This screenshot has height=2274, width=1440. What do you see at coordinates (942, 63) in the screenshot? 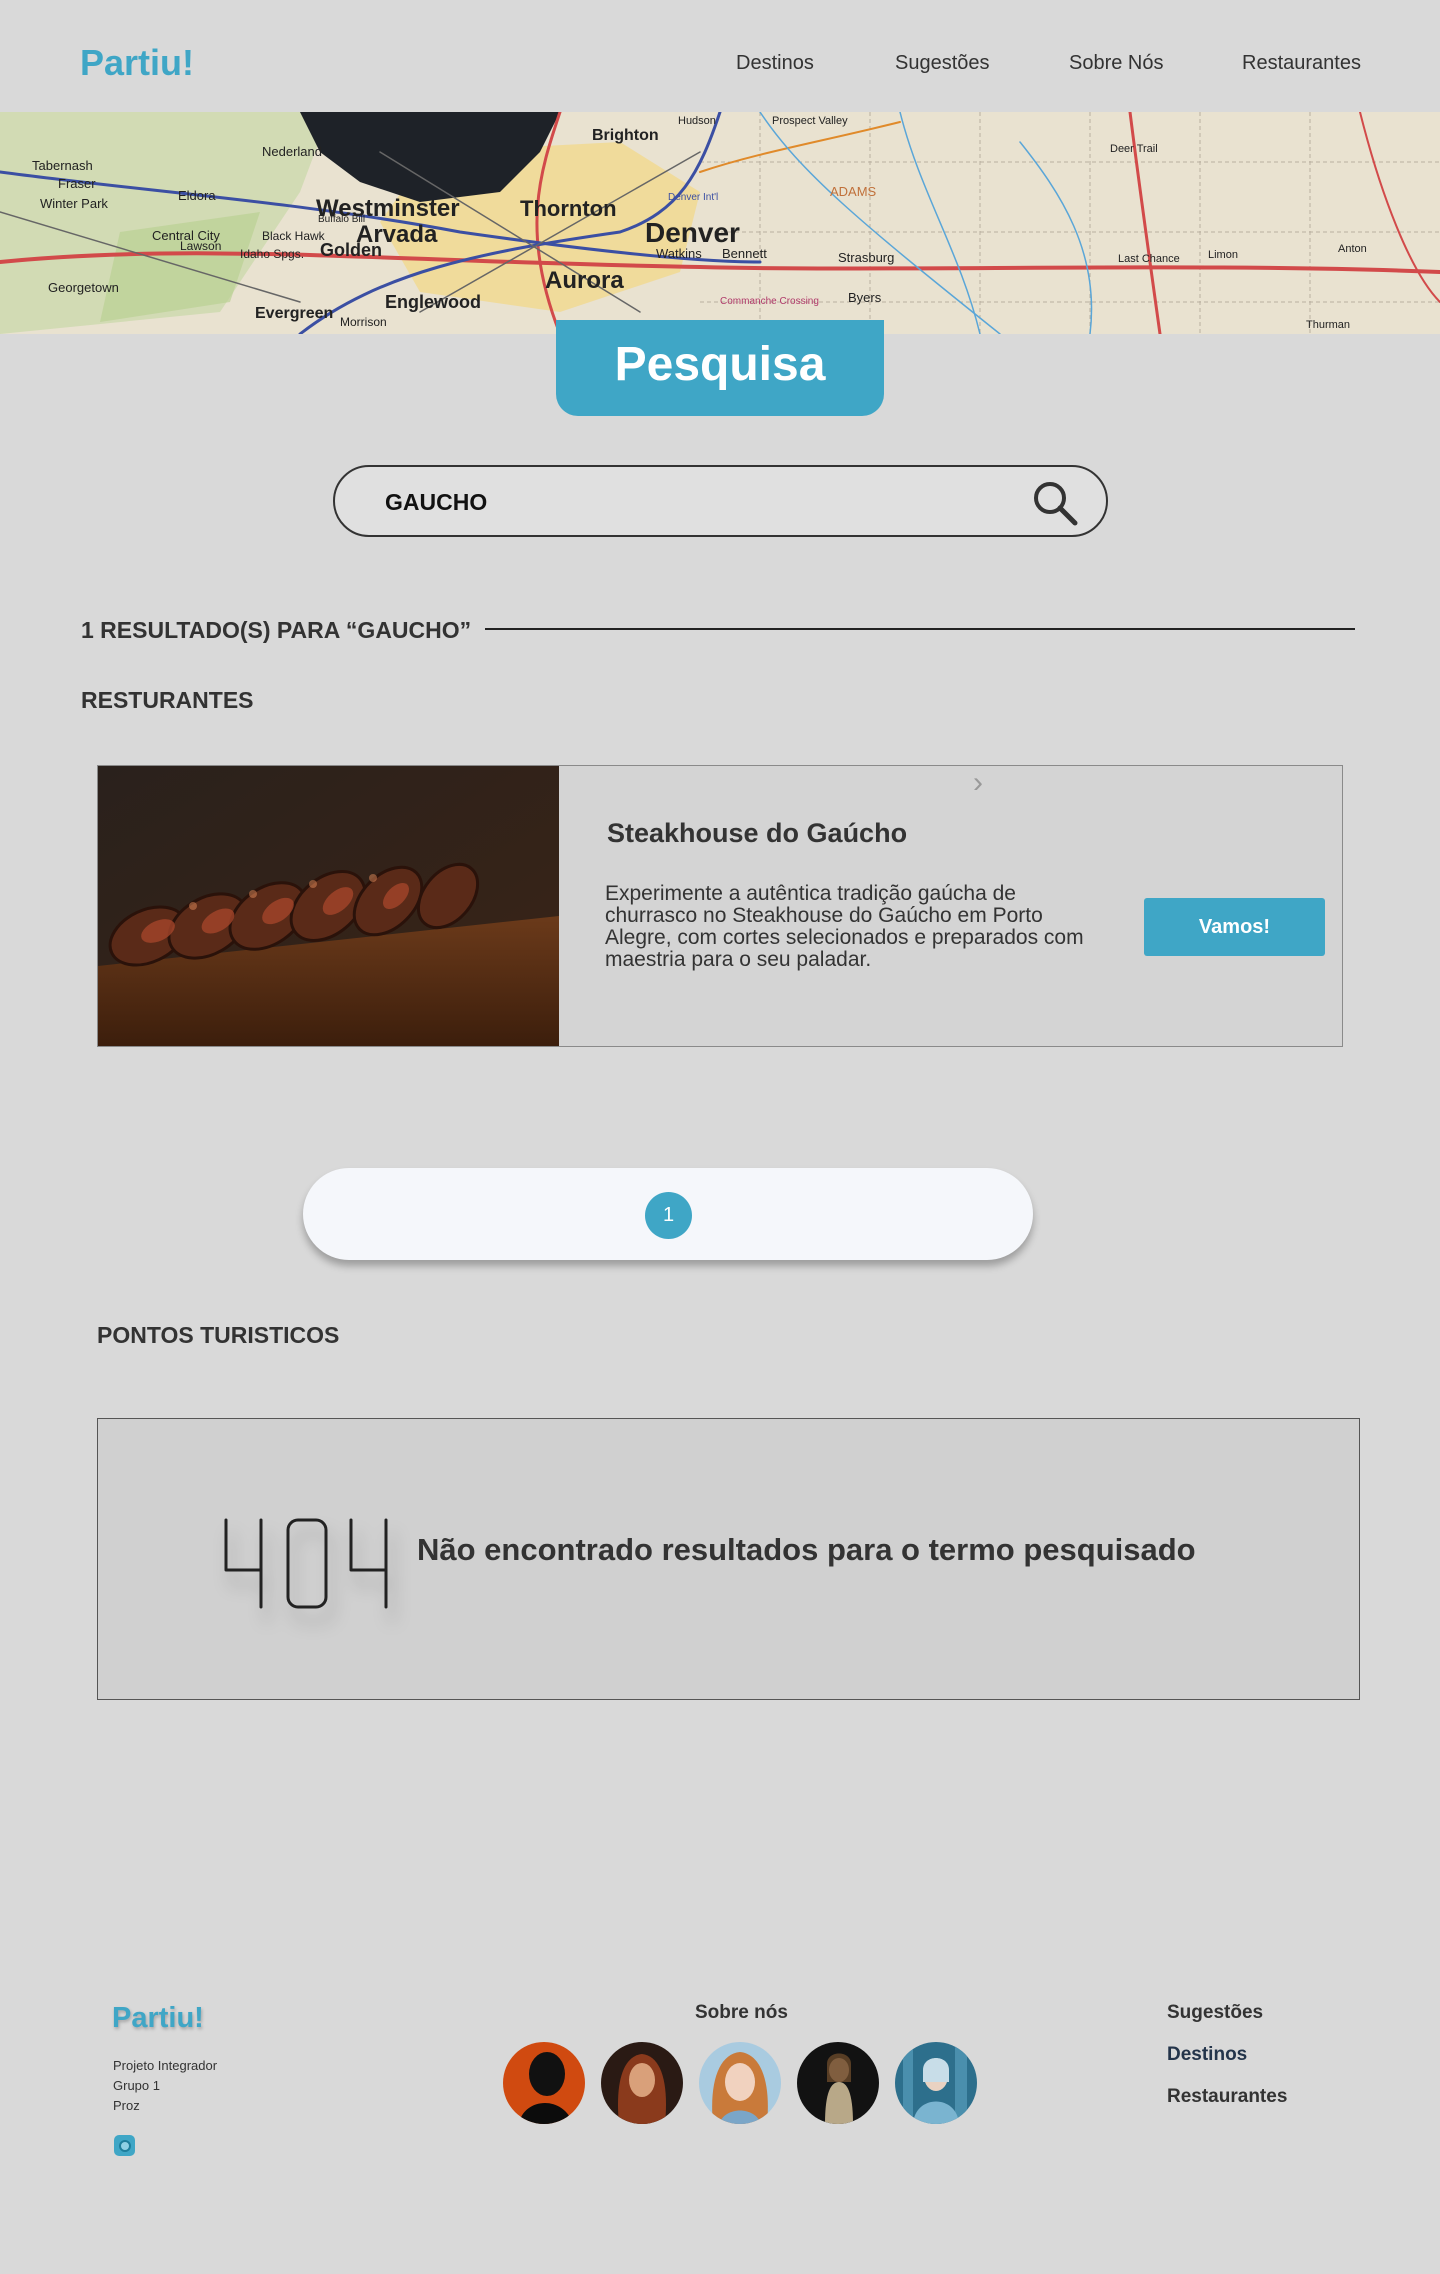
I see `nav-sugestoes: Sugestões` at bounding box center [942, 63].